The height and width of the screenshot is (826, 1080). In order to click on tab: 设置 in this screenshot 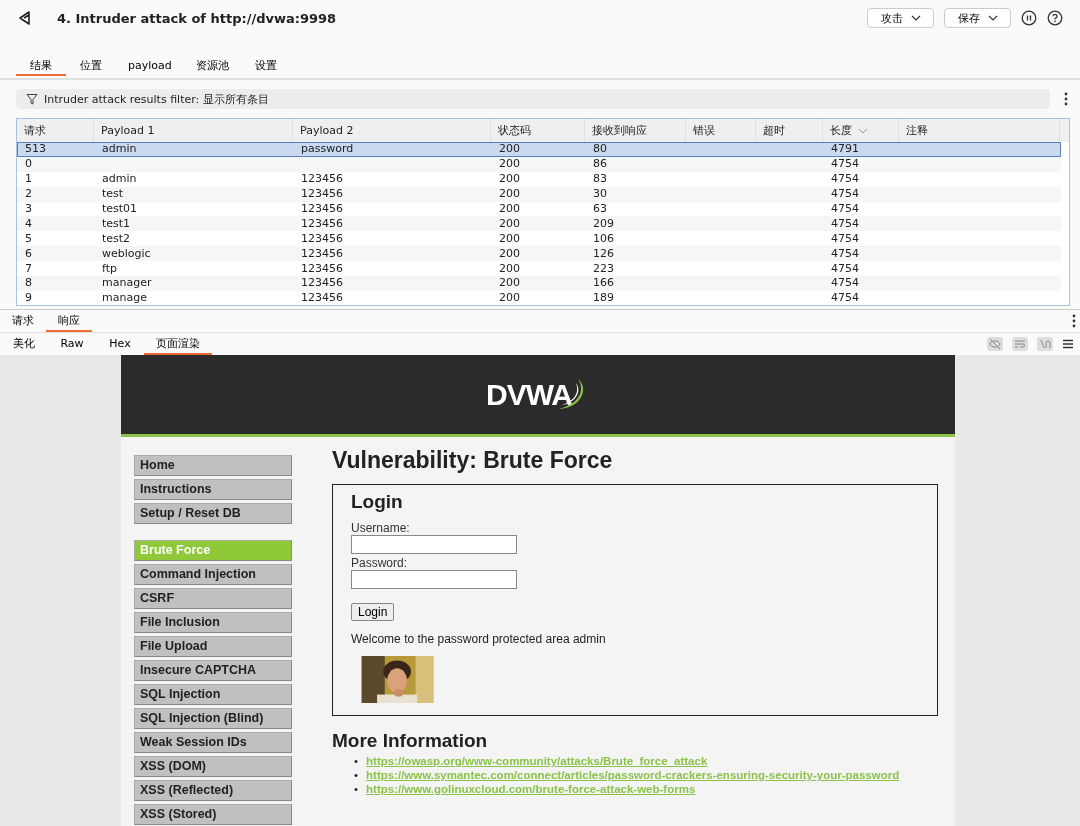, I will do `click(265, 66)`.